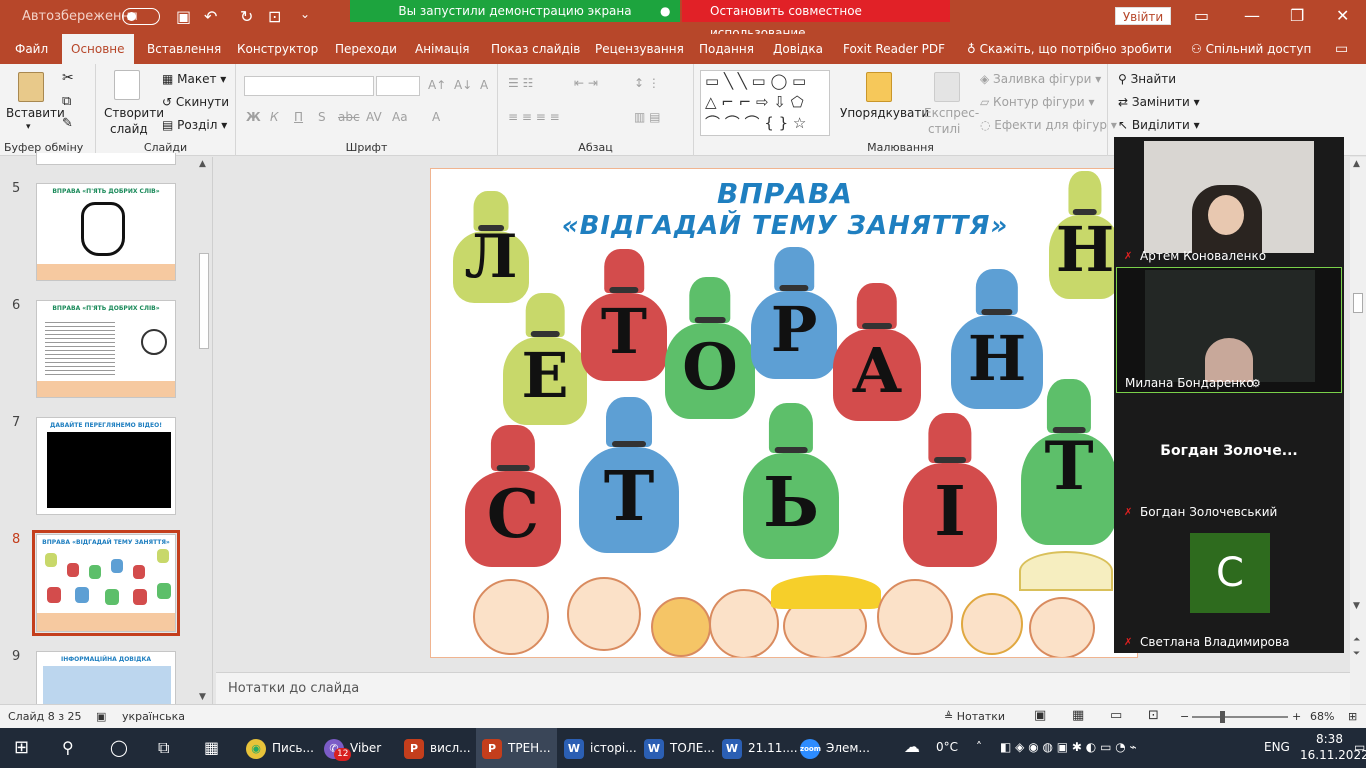 Image resolution: width=1366 pixels, height=768 pixels. Describe the element at coordinates (1116, 715) in the screenshot. I see `reading-view-icon: ▭` at that location.